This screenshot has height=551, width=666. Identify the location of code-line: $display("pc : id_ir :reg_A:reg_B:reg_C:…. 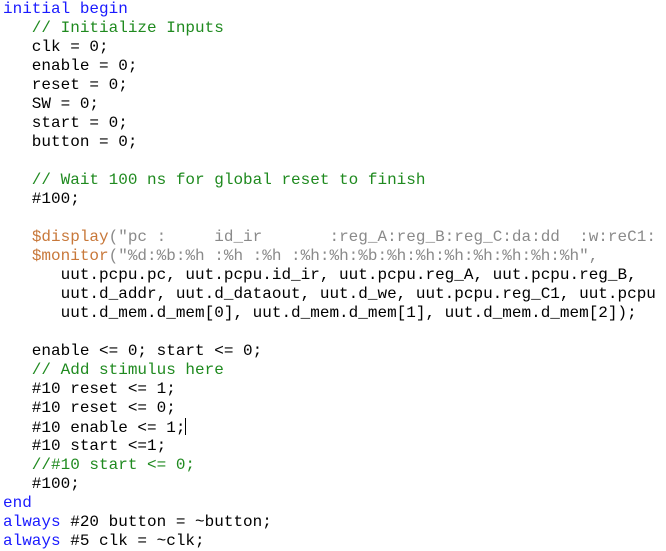
(329, 237).